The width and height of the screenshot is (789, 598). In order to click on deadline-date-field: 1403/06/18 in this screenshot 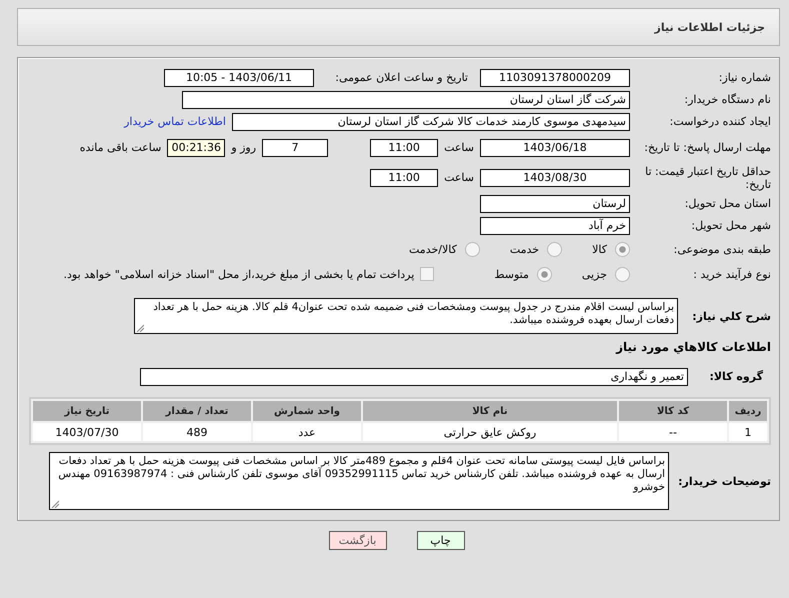, I will do `click(555, 147)`.